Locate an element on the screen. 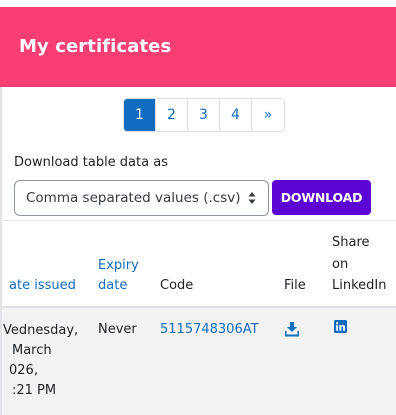 The height and width of the screenshot is (415, 396). cell-date-line2: March is located at coordinates (32, 350).